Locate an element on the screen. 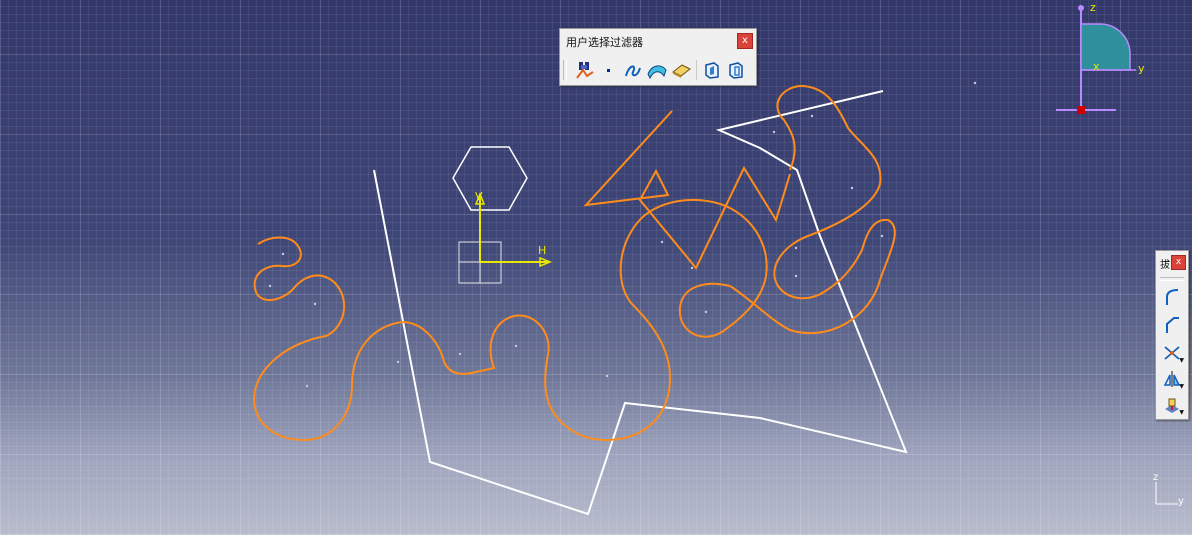 The image size is (1192, 535). geometry-element-filter-button is located at coordinates (736, 70).